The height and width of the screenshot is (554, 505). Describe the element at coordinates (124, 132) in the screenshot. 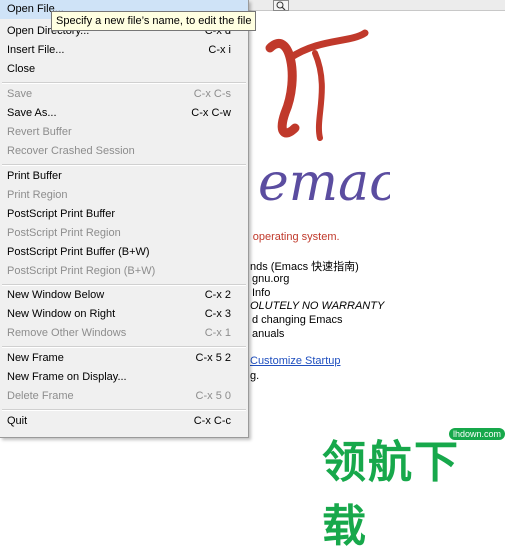

I see `menu-item-revert-buffer: Revert Buffer` at that location.